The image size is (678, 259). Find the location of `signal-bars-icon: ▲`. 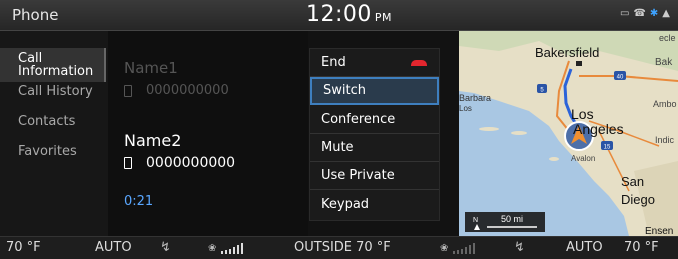

signal-bars-icon: ▲ is located at coordinates (666, 13).